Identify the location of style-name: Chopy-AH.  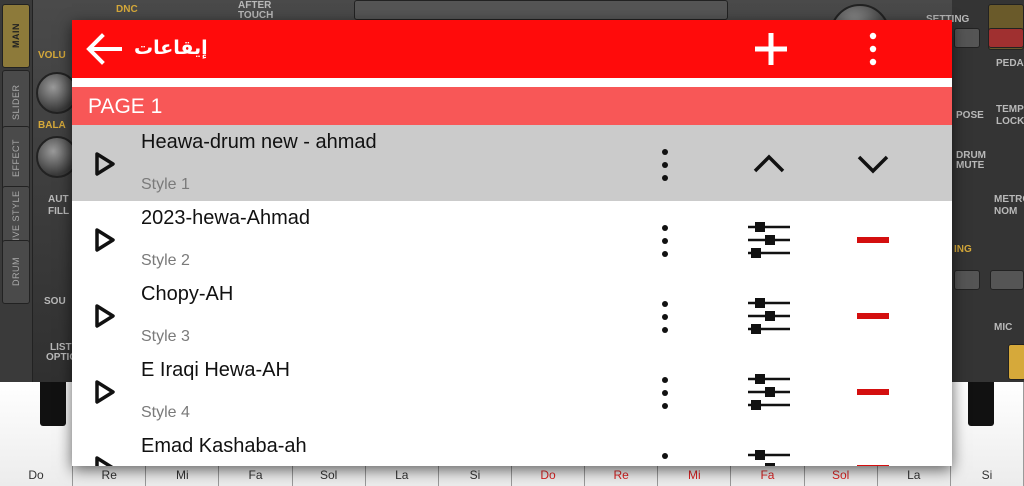
(187, 294).